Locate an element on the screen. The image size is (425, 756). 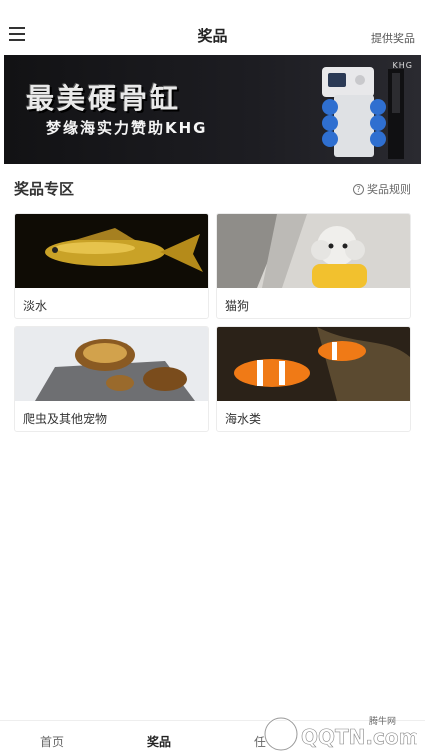
menu-icon is located at coordinates (18, 35).